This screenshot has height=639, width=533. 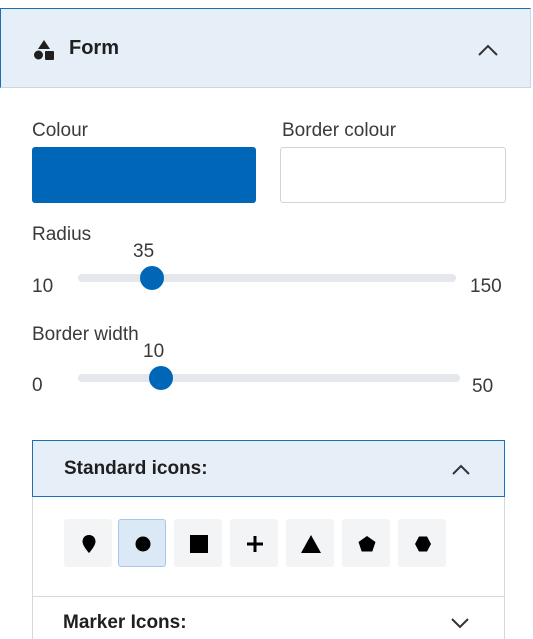 What do you see at coordinates (268, 596) in the screenshot?
I see `section-divider` at bounding box center [268, 596].